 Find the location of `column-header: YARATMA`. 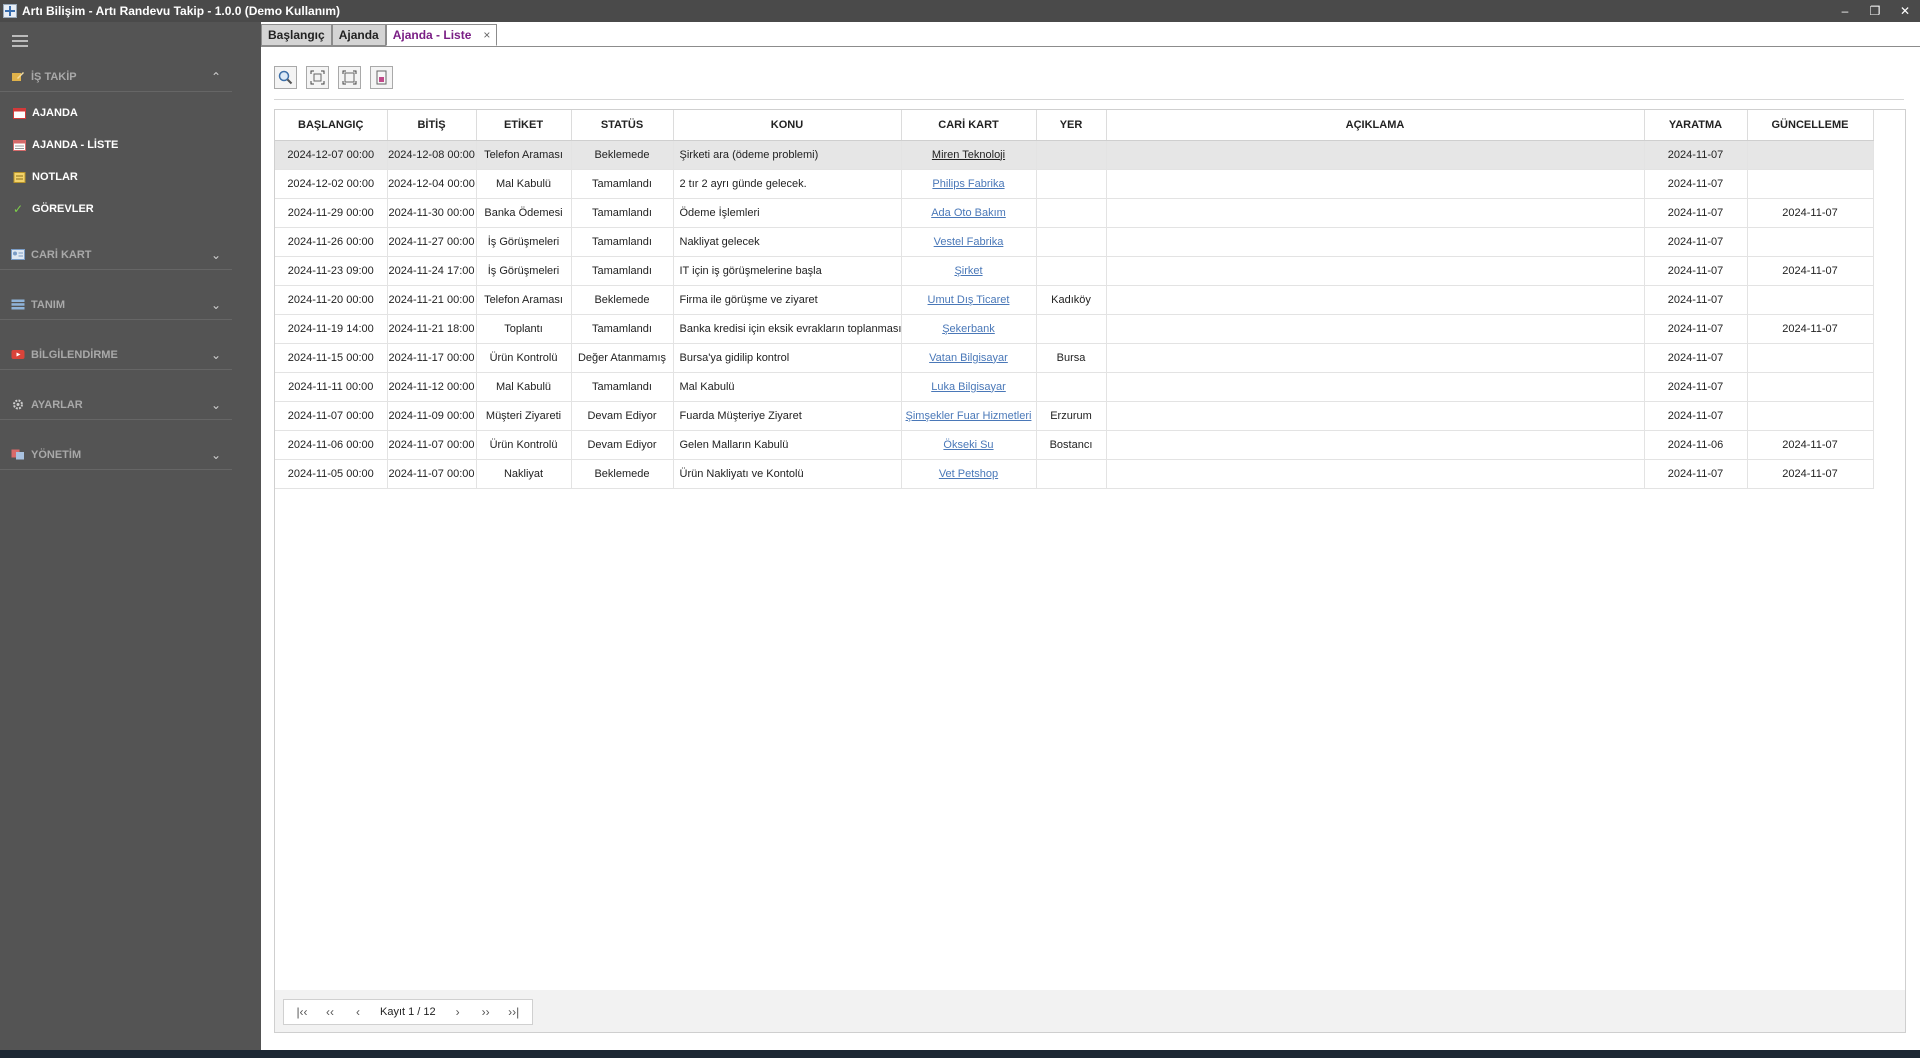

column-header: YARATMA is located at coordinates (1696, 125).